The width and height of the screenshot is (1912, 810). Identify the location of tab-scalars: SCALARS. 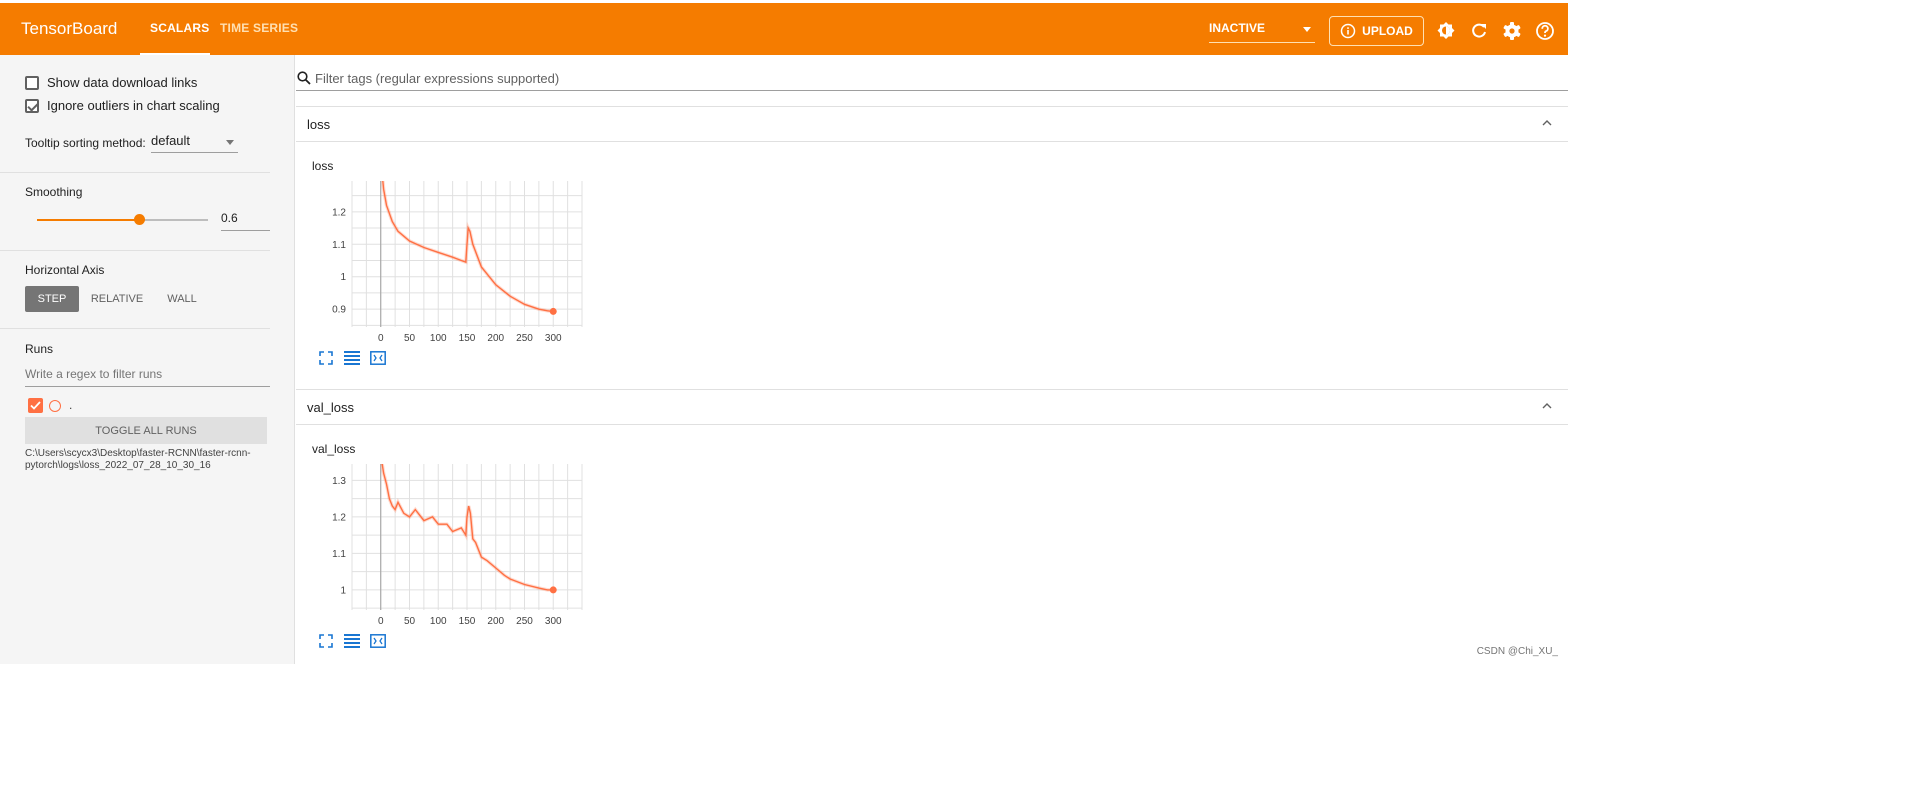
(179, 28).